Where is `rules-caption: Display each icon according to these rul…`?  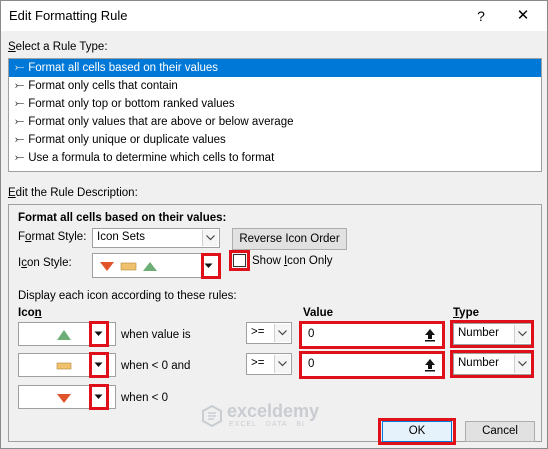 rules-caption: Display each icon according to these rul… is located at coordinates (127, 296).